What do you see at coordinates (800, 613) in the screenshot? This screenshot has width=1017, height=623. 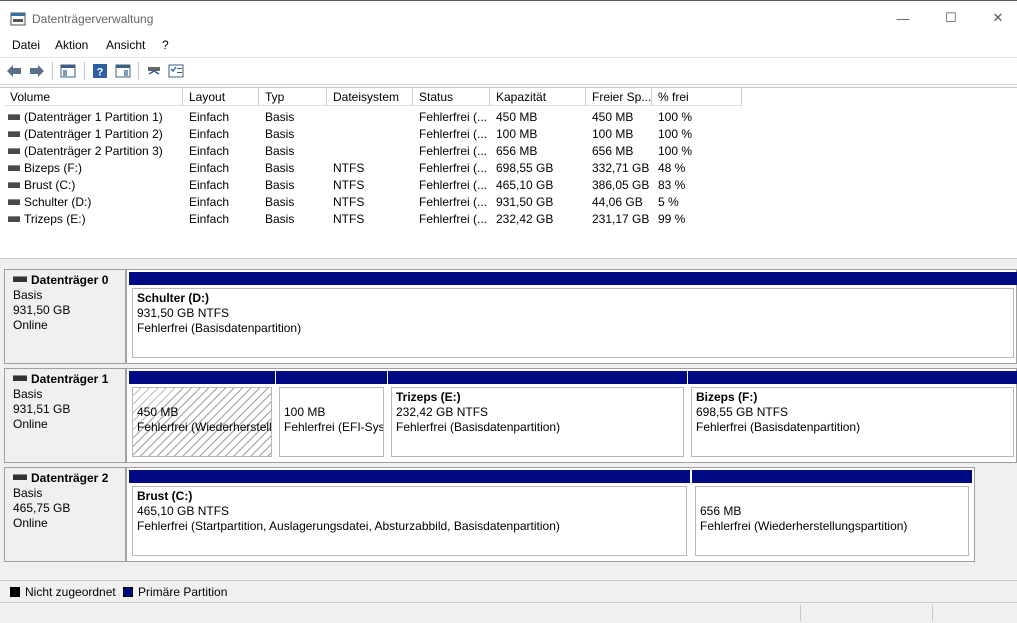 I see `status-pane` at bounding box center [800, 613].